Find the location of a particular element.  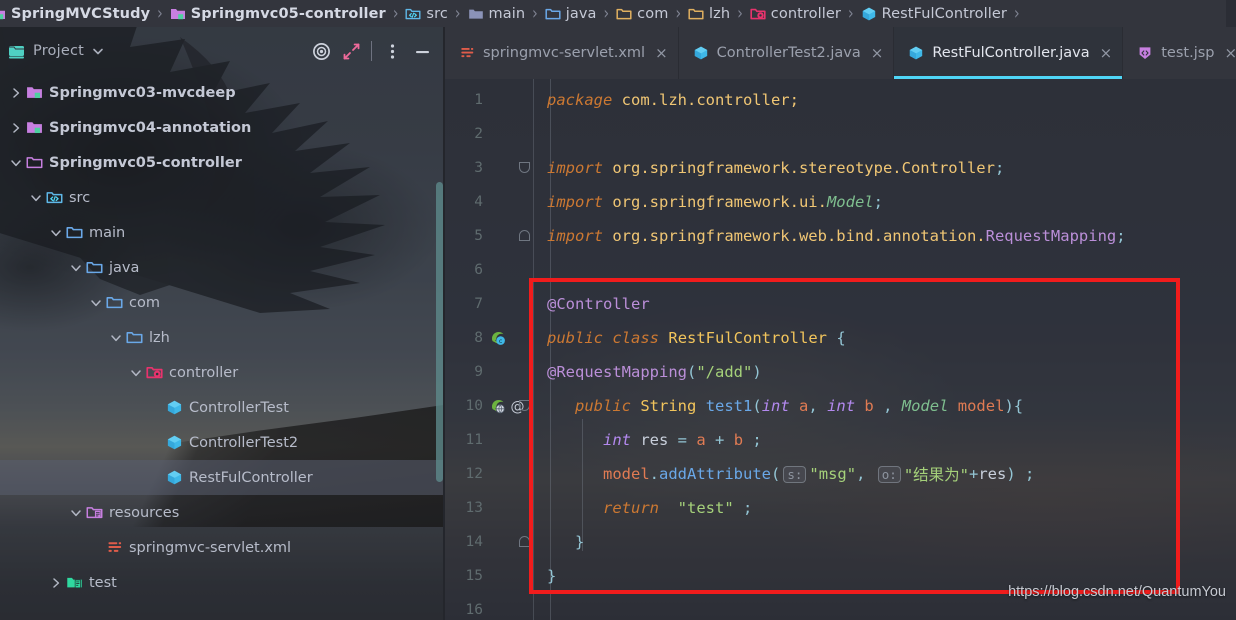

no-arrow-spacer is located at coordinates (96, 548).